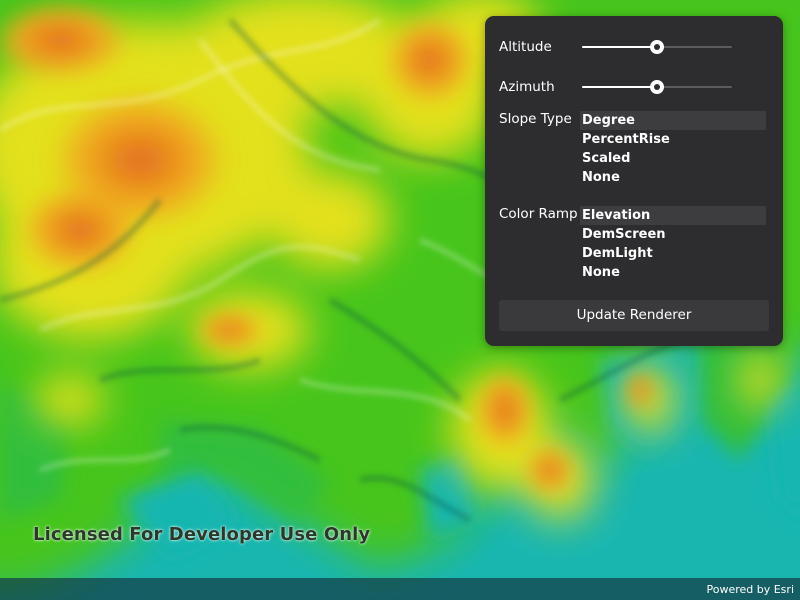 This screenshot has height=600, width=800. Describe the element at coordinates (527, 87) in the screenshot. I see `azimuth-label: Azimuth` at that location.